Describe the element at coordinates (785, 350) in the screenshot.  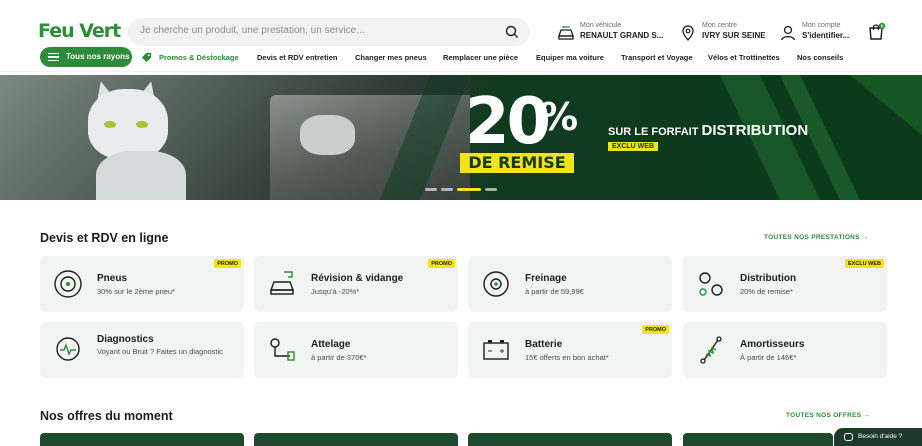
I see `service-card-amortisseurs: Amortisseurs À partir de 146€*` at that location.